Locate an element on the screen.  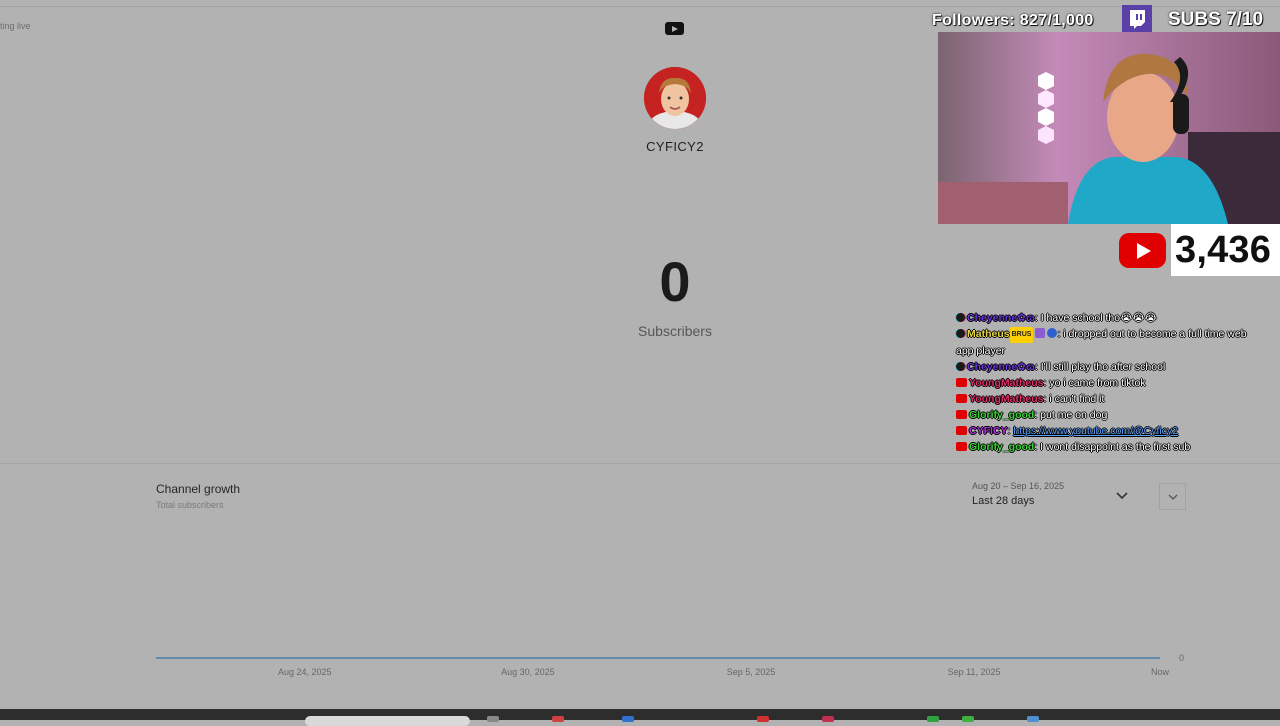
subscriber-label: Subscribers is located at coordinates (675, 331).